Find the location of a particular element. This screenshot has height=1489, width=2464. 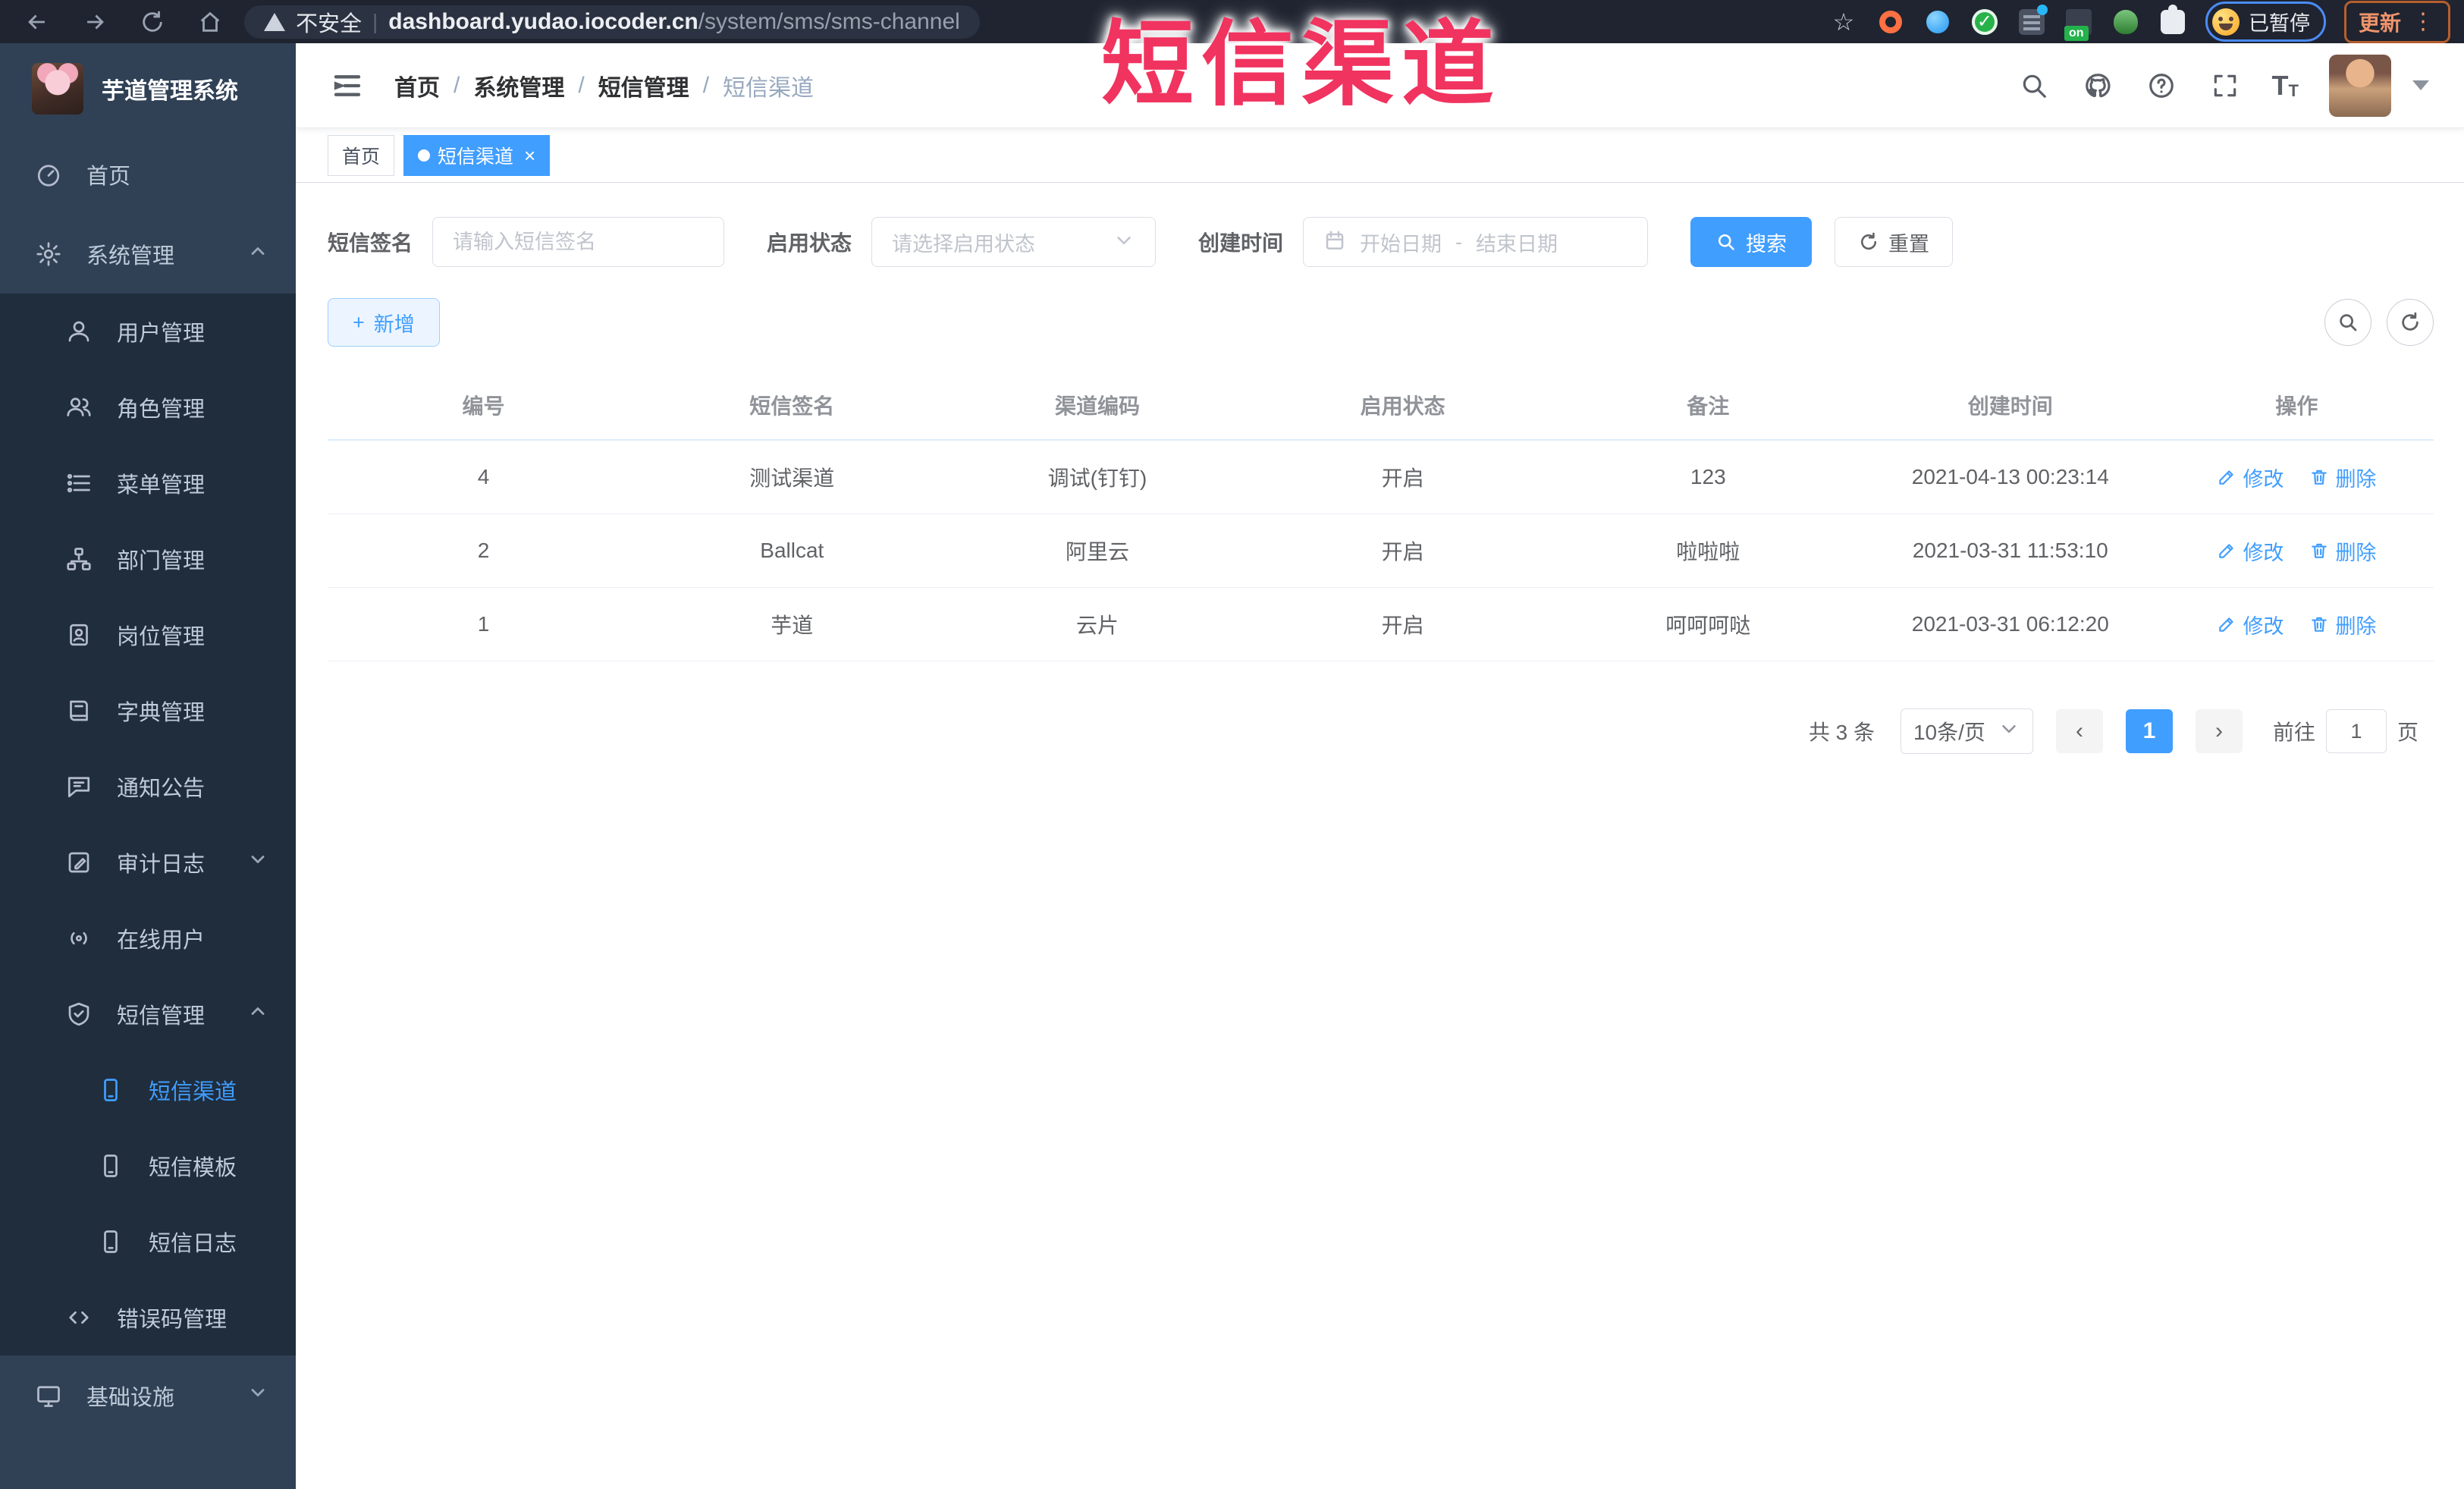

extension-check-icon: ✓ is located at coordinates (1984, 22).